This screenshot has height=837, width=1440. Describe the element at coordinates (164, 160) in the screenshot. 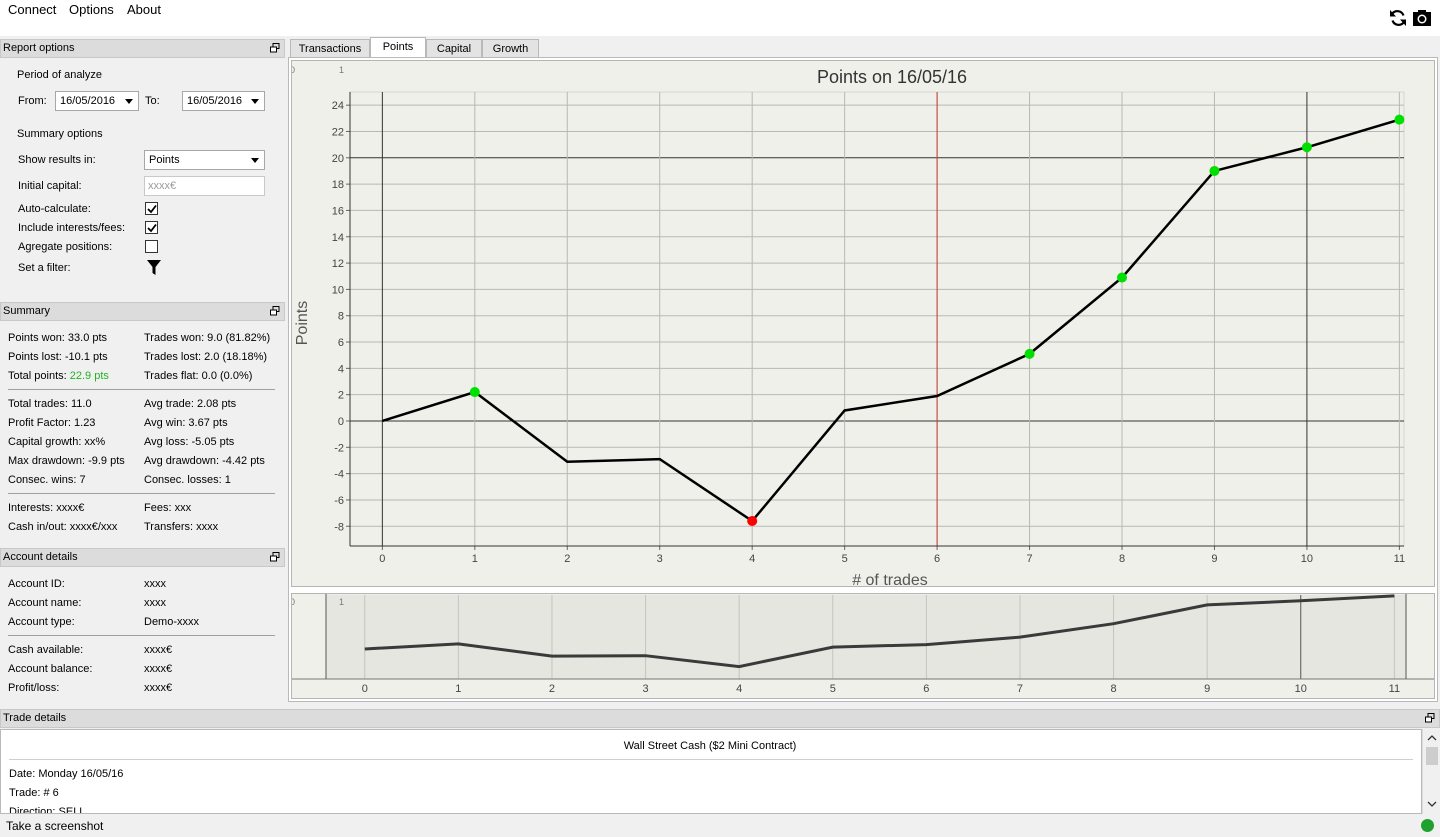

I see `show-results-value: Points` at that location.